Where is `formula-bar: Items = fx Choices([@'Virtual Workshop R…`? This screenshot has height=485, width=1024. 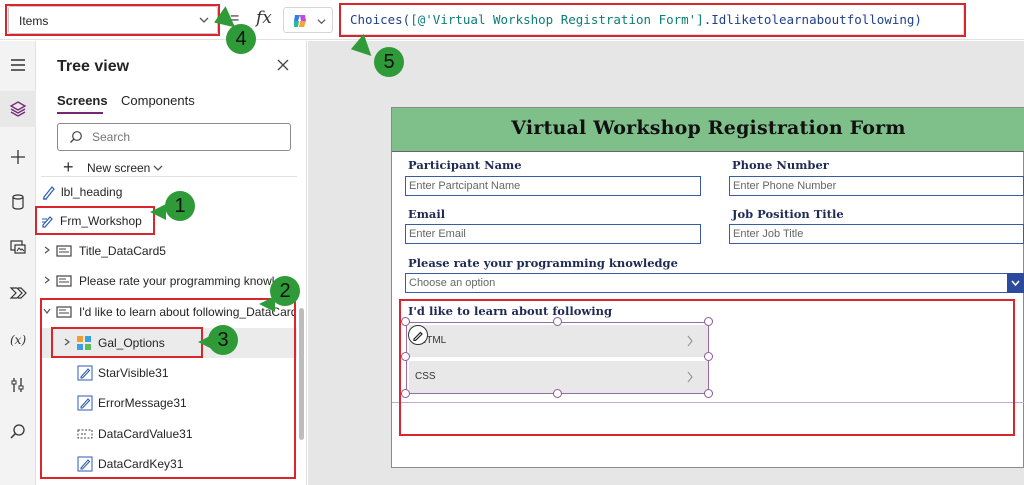
formula-bar: Items = fx Choices([@'Virtual Workshop R… is located at coordinates (512, 20).